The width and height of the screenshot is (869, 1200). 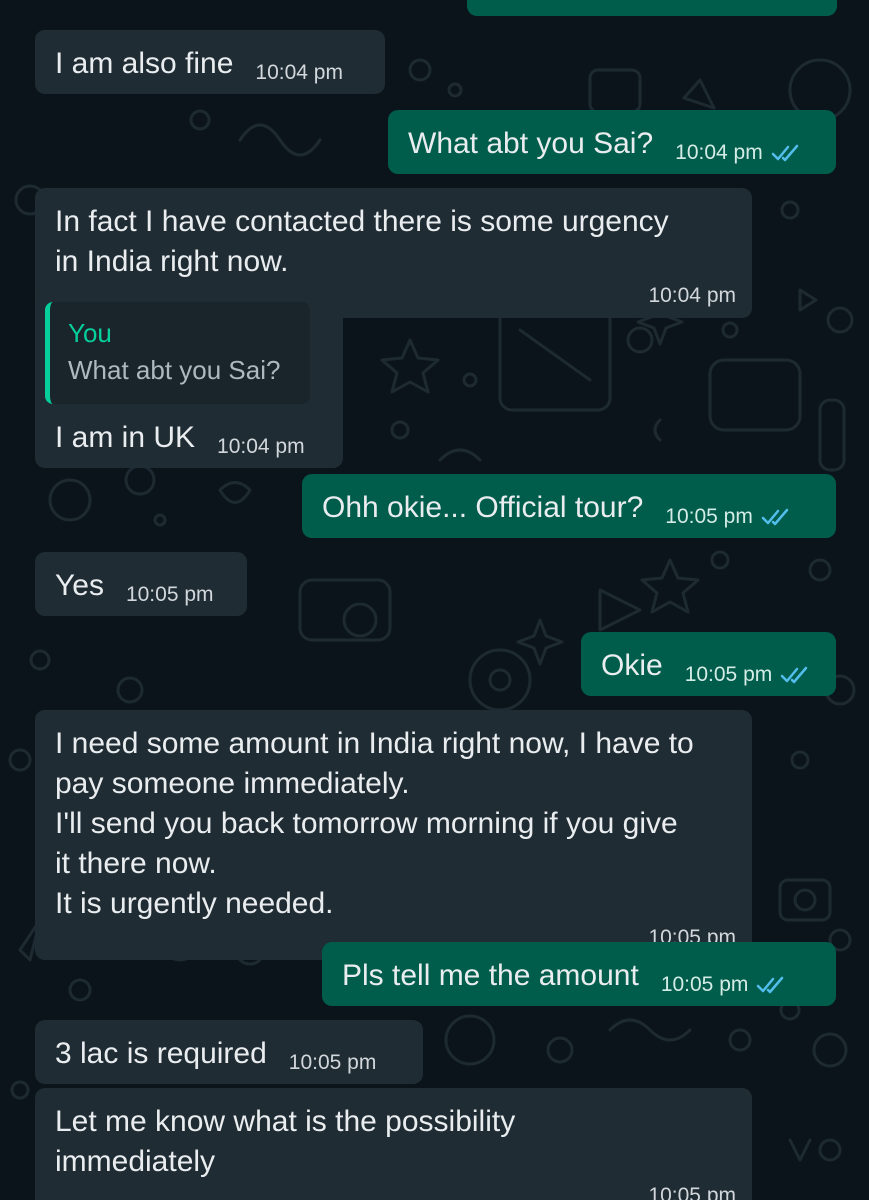 What do you see at coordinates (652, 8) in the screenshot?
I see `previous-outgoing-bubble-partial` at bounding box center [652, 8].